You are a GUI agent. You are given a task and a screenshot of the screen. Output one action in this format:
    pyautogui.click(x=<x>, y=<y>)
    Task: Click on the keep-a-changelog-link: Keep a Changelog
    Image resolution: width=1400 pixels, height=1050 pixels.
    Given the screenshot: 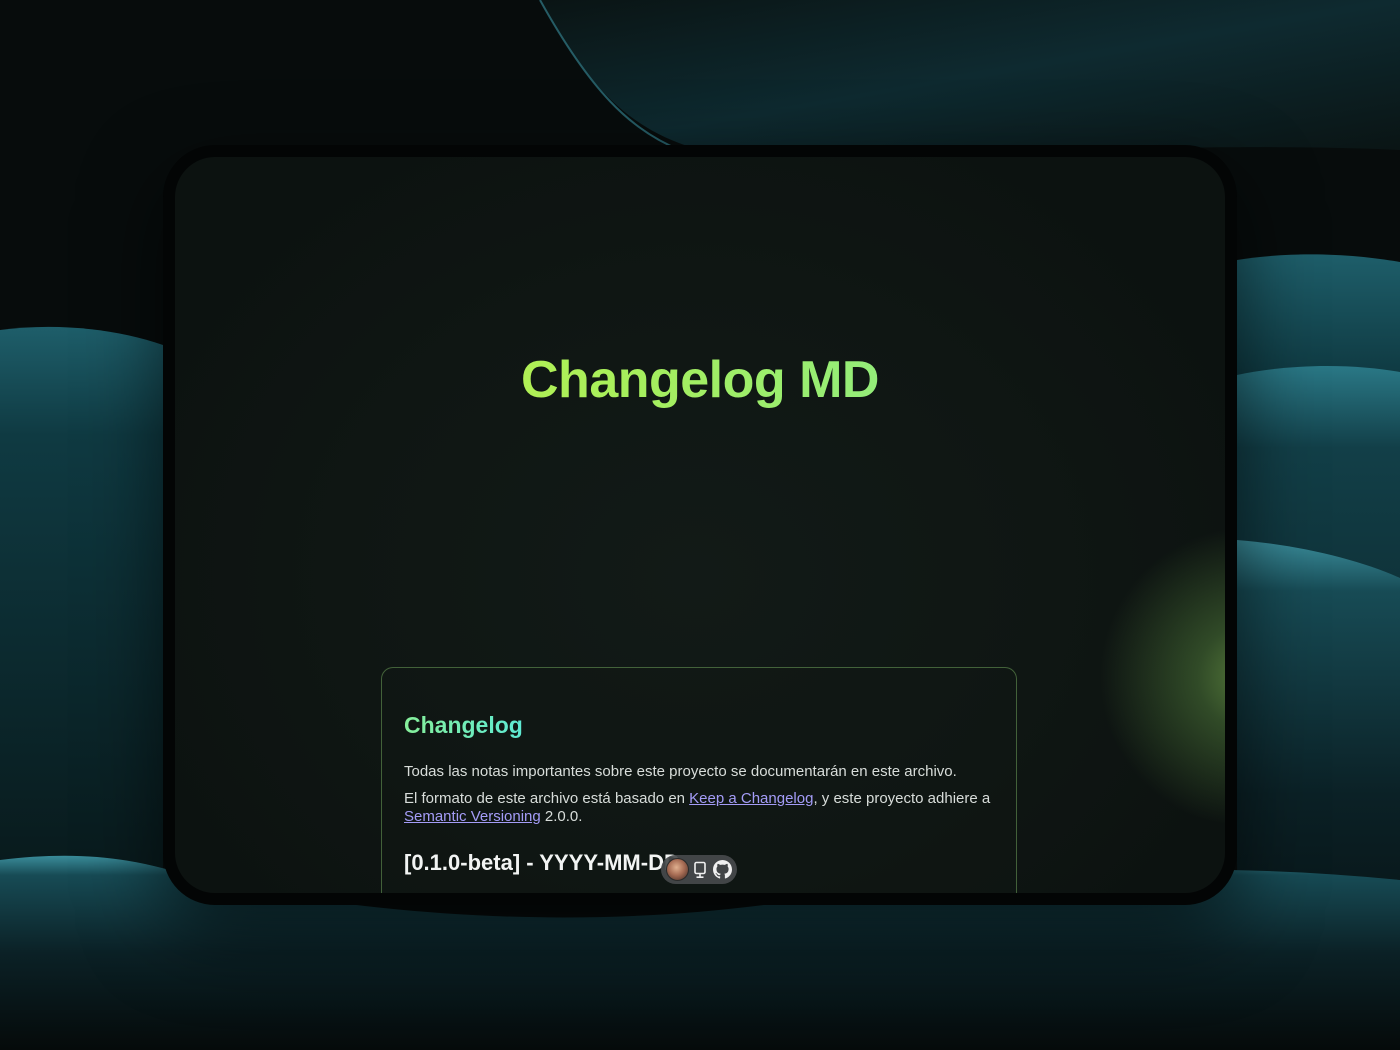 What is the action you would take?
    pyautogui.click(x=751, y=798)
    